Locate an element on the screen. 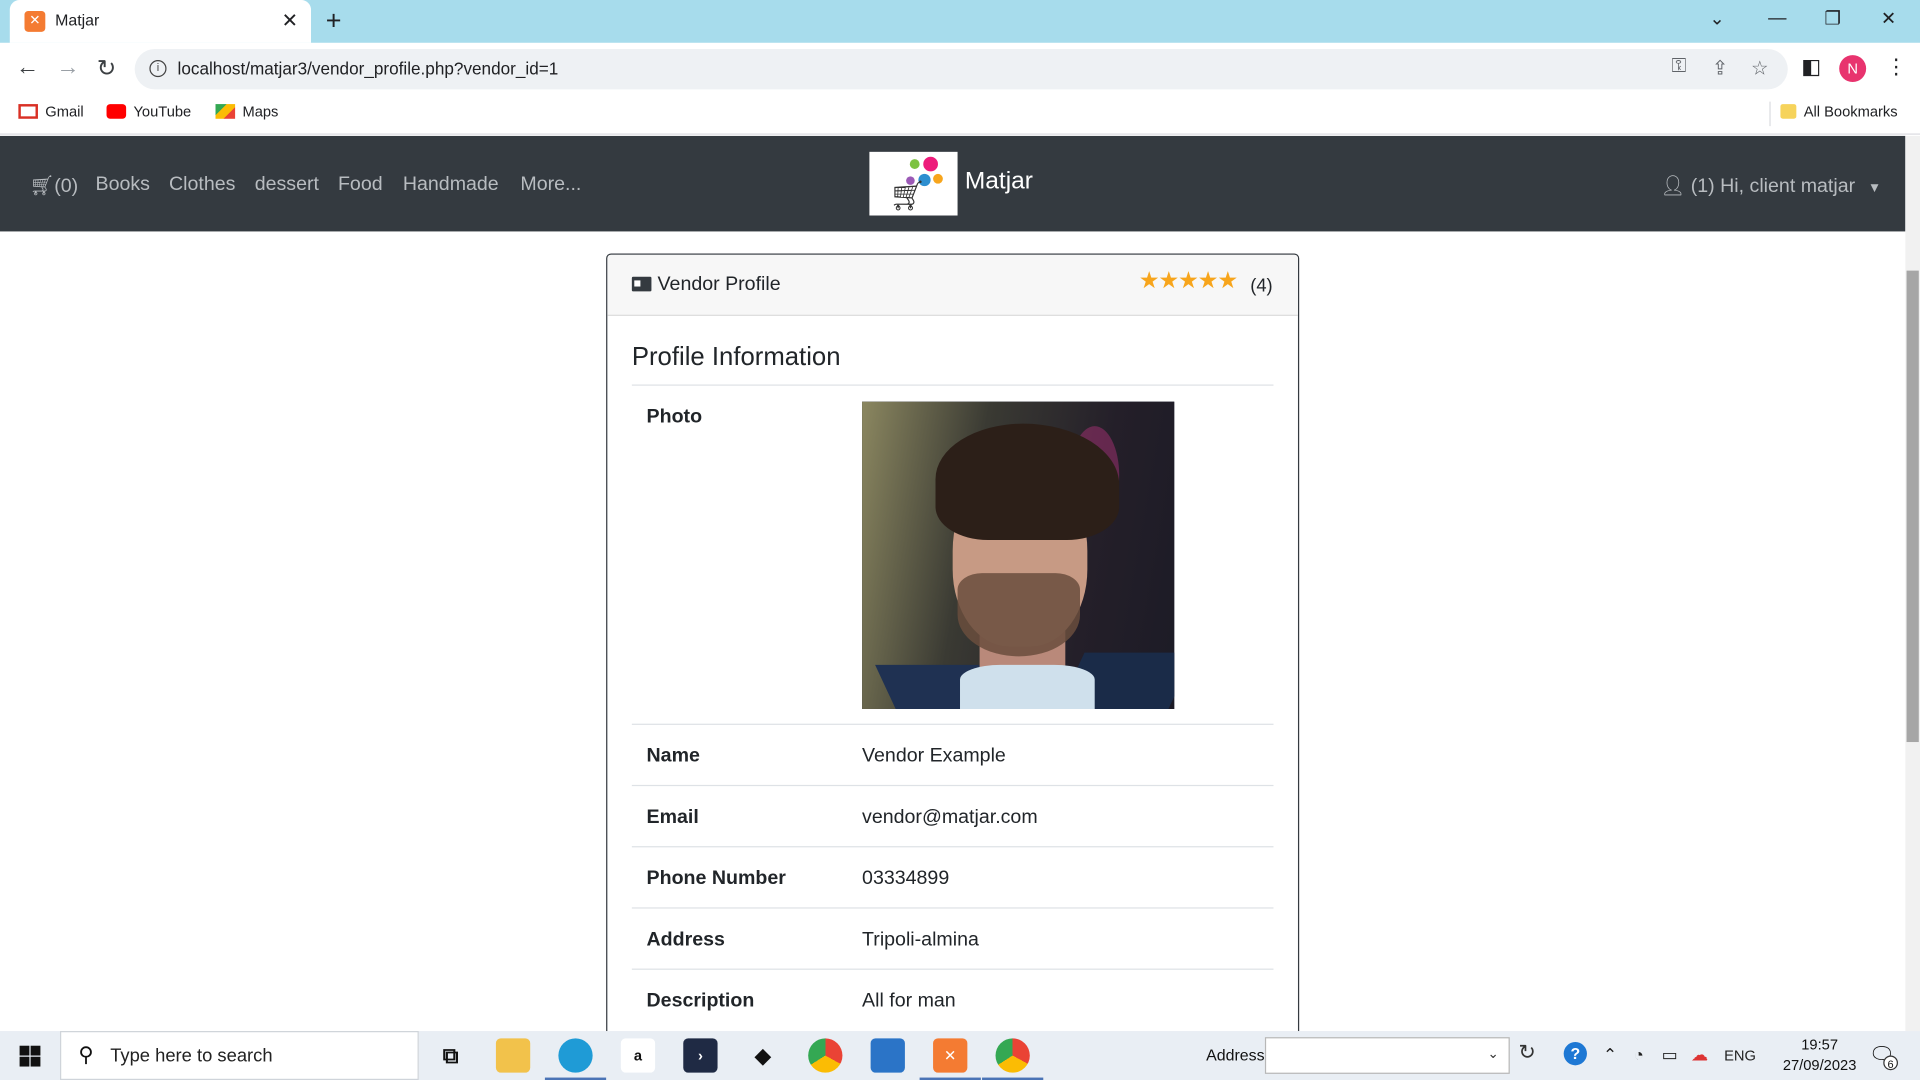 This screenshot has width=1920, height=1080. taskbar-clock: 19:57 27/09/2023 is located at coordinates (1820, 1056).